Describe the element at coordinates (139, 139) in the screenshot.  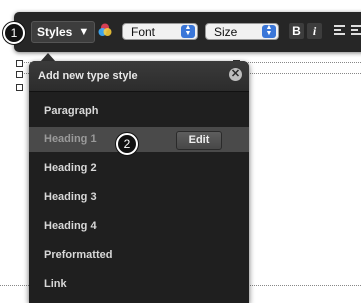
I see `menu-item-heading-1: Heading 1 Edit` at that location.